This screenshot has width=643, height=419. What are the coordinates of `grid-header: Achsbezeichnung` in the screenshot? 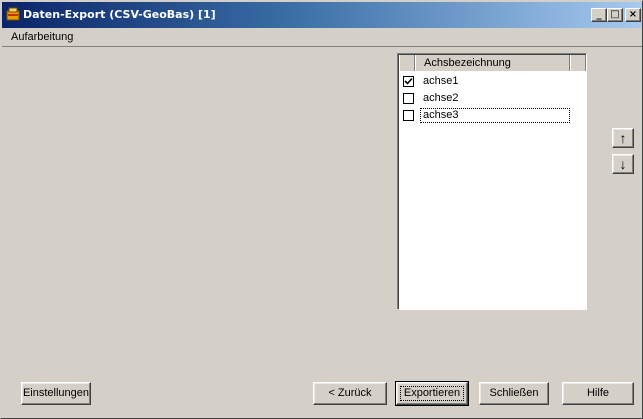 It's located at (492, 63).